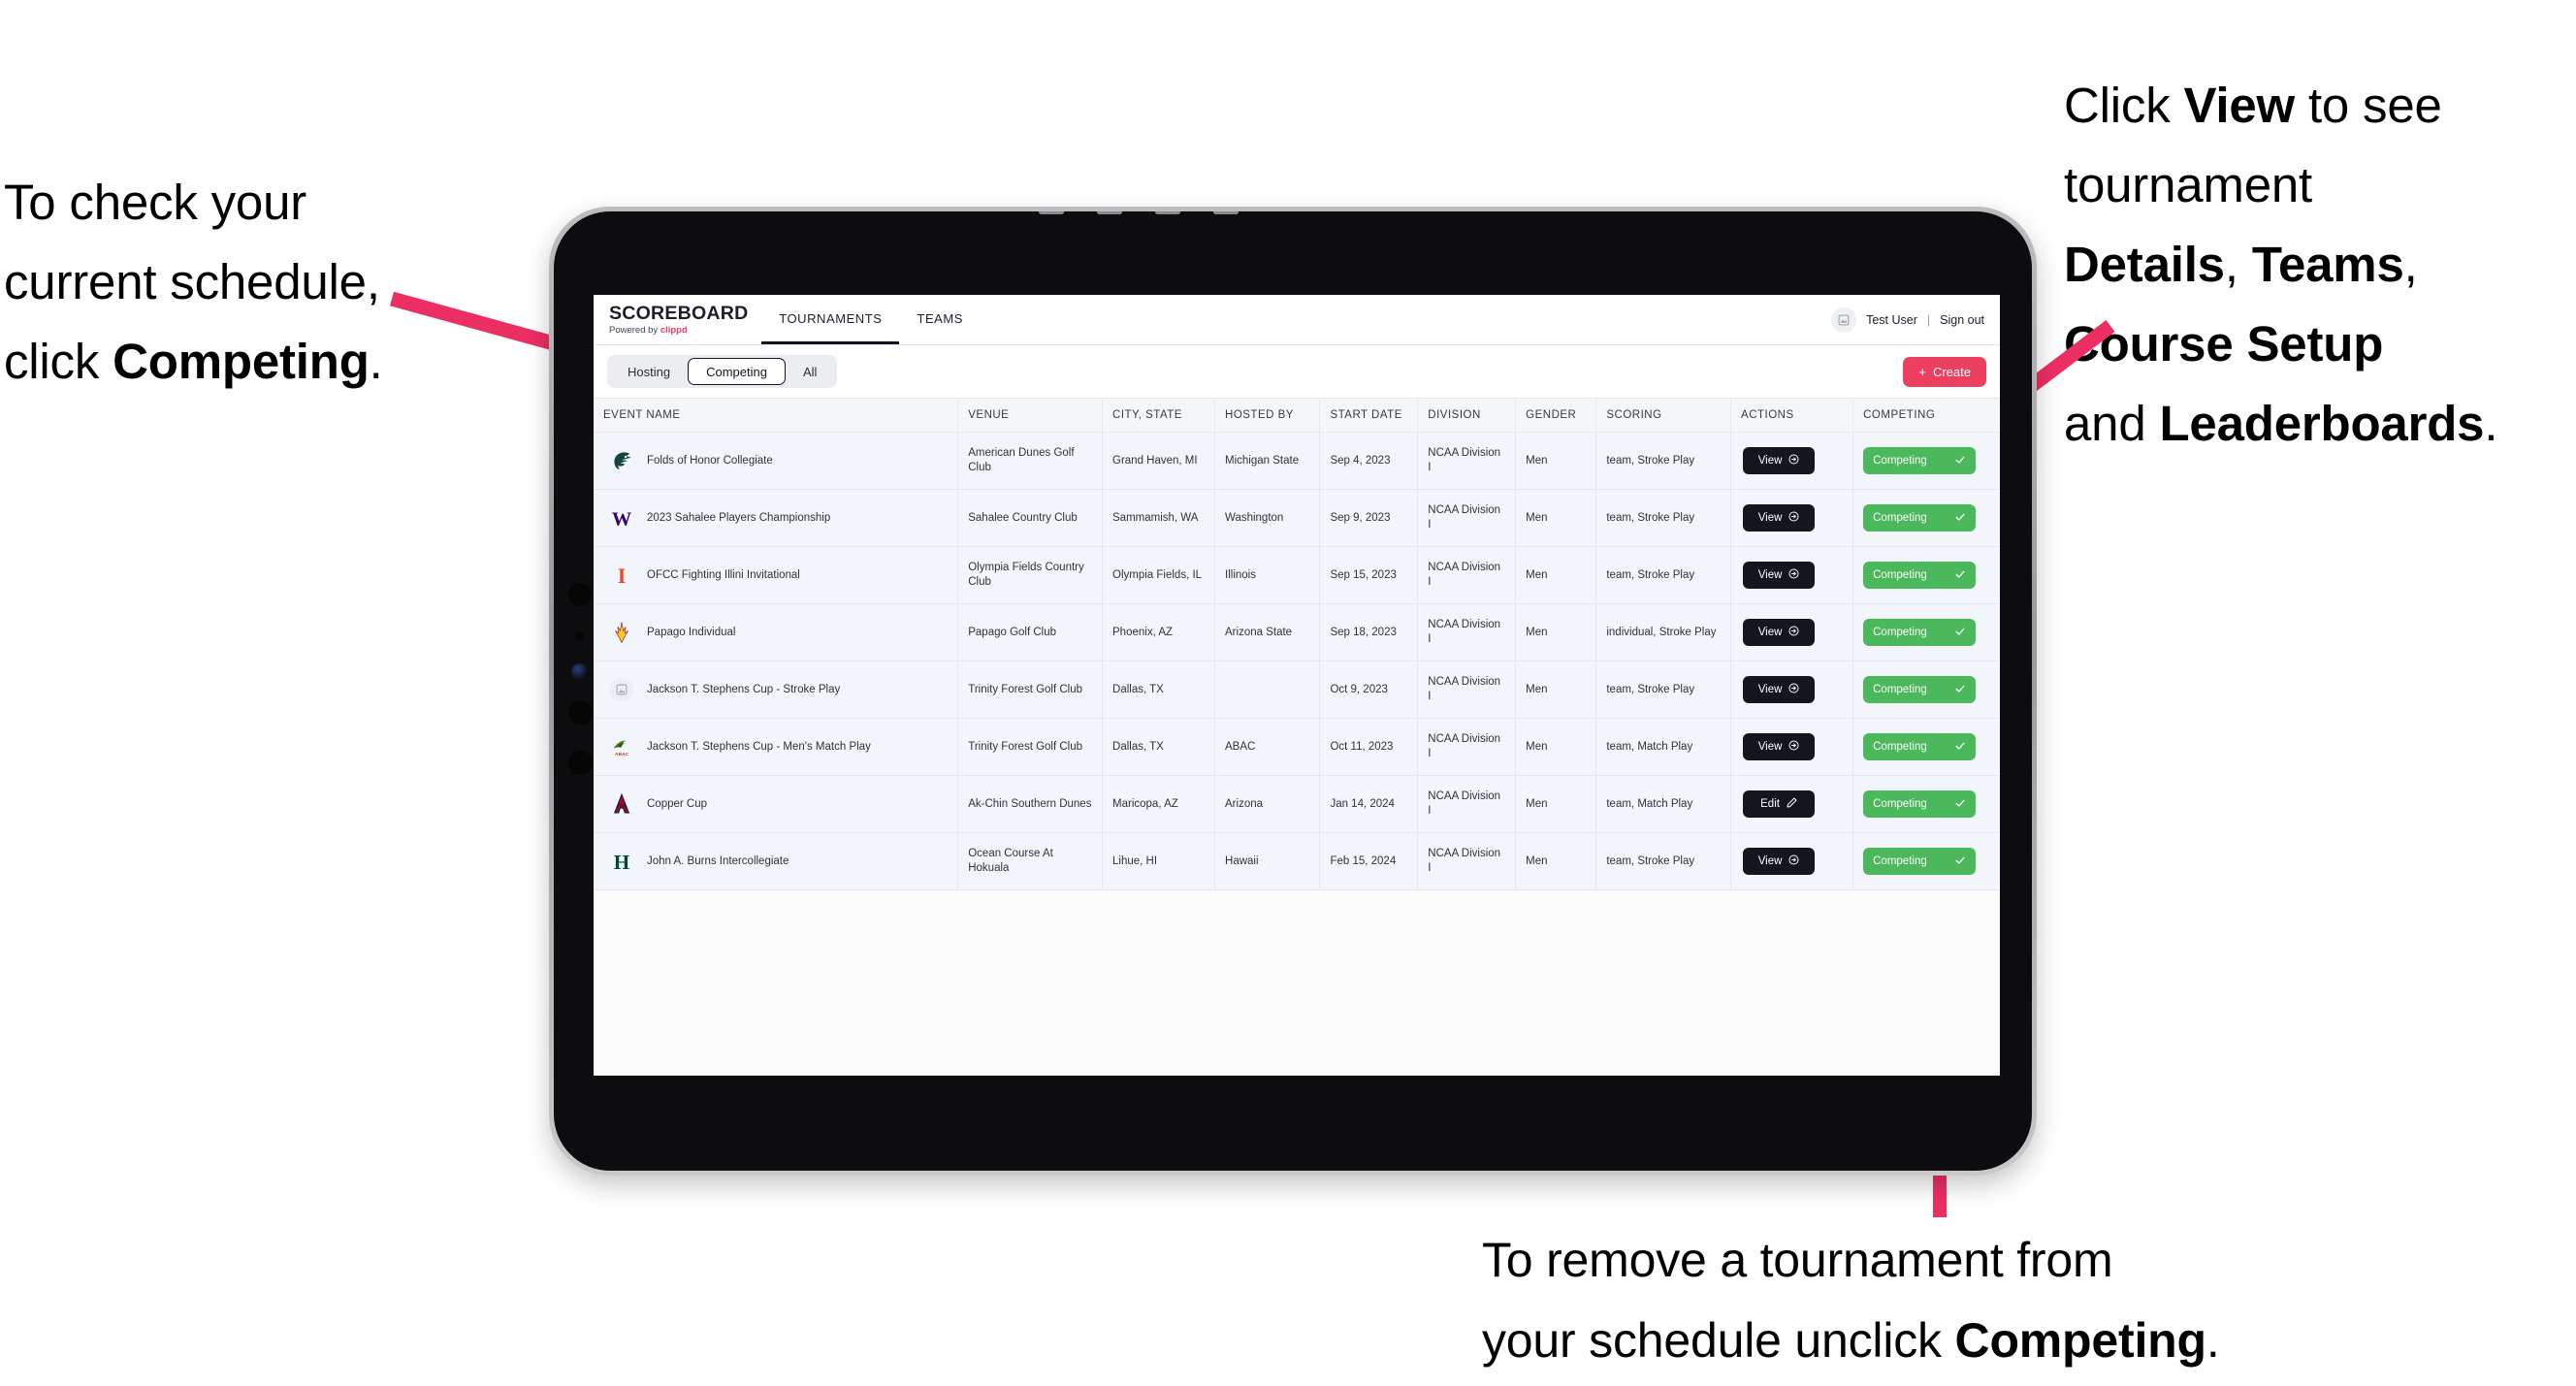 Image resolution: width=2576 pixels, height=1386 pixels. What do you see at coordinates (1663, 415) in the screenshot?
I see `column-scoring: SCORING` at bounding box center [1663, 415].